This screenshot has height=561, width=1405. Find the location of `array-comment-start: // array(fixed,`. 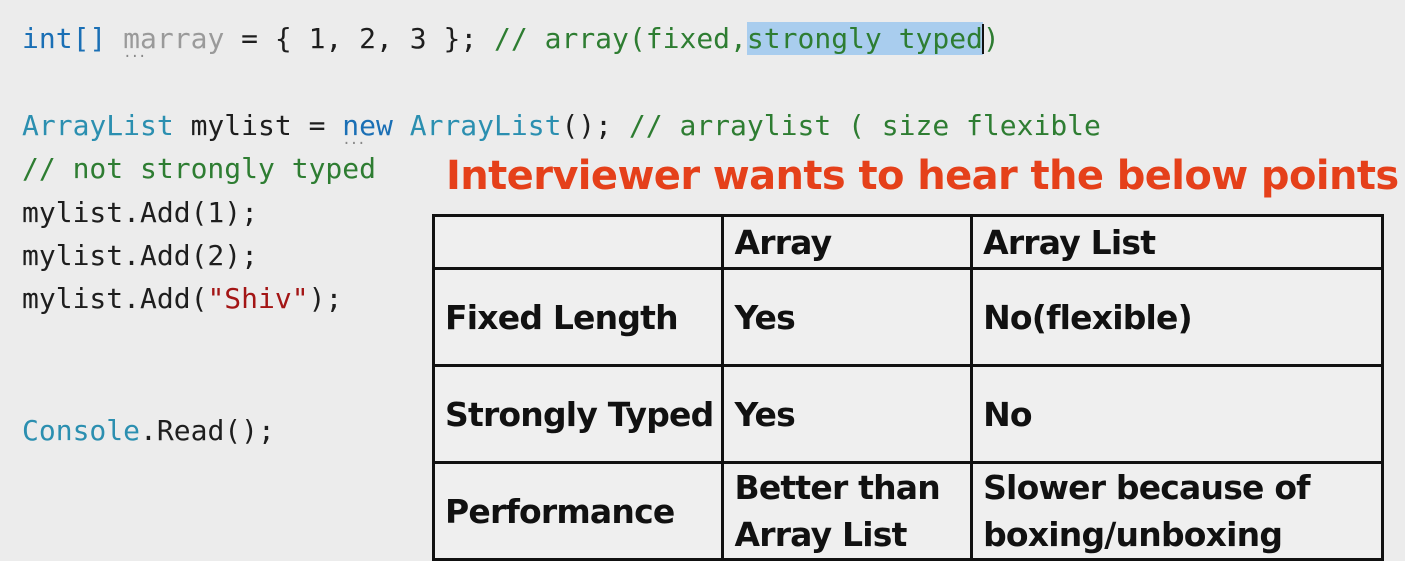

array-comment-start: // array(fixed, is located at coordinates (620, 38).